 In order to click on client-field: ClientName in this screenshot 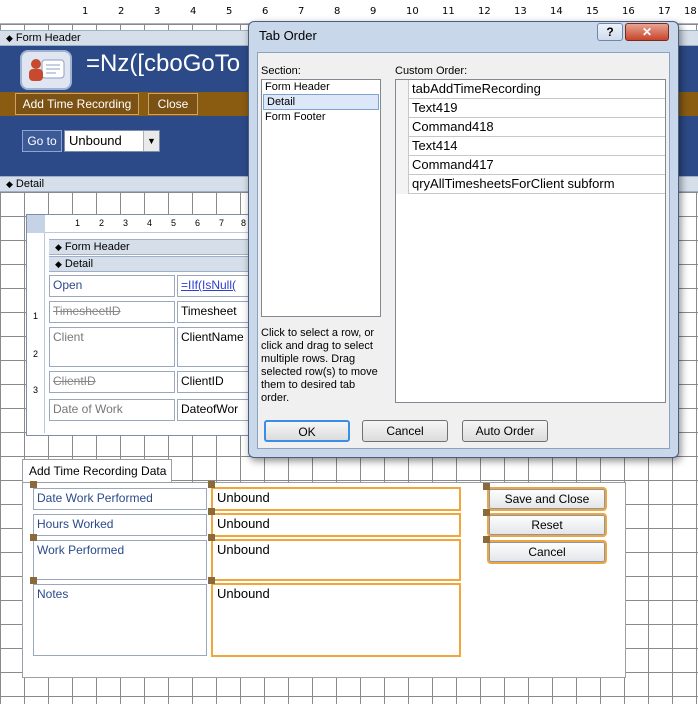, I will do `click(213, 347)`.